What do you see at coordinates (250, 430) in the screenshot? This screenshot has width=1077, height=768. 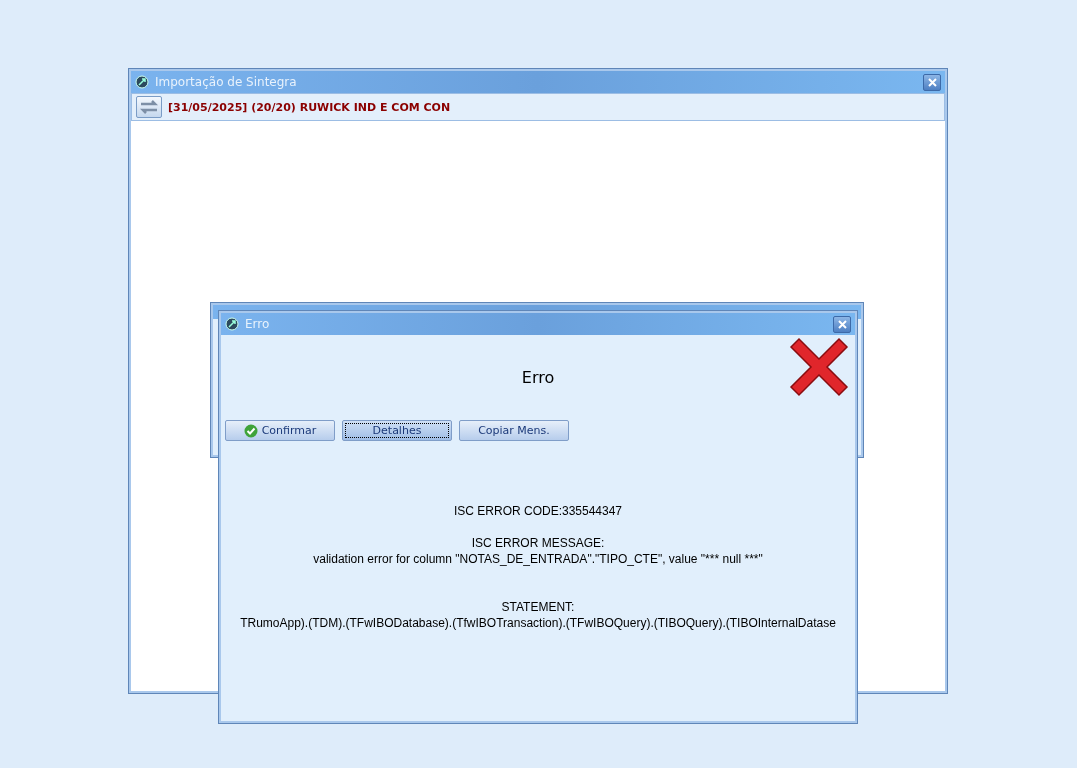 I see `check-icon` at bounding box center [250, 430].